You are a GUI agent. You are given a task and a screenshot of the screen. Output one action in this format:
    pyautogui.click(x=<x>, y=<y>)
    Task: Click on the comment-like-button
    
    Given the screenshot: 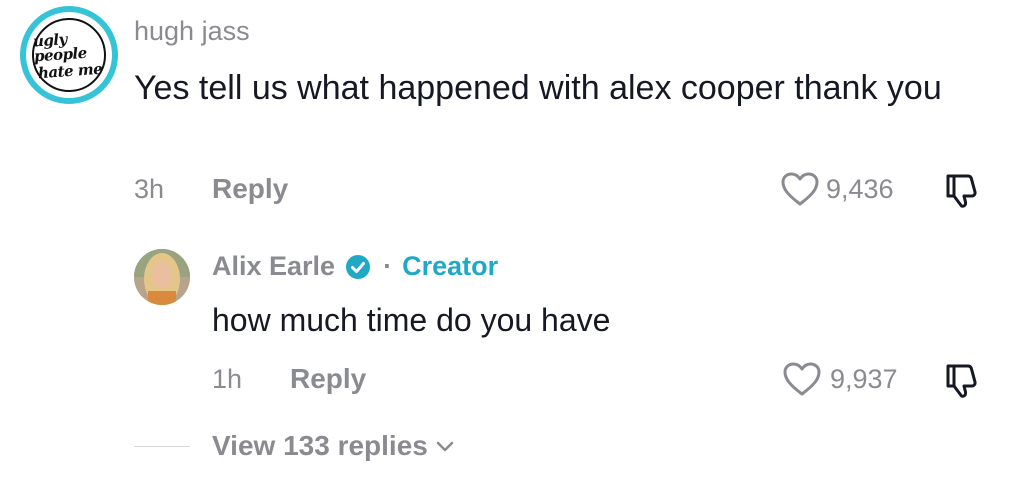 What is the action you would take?
    pyautogui.click(x=800, y=191)
    